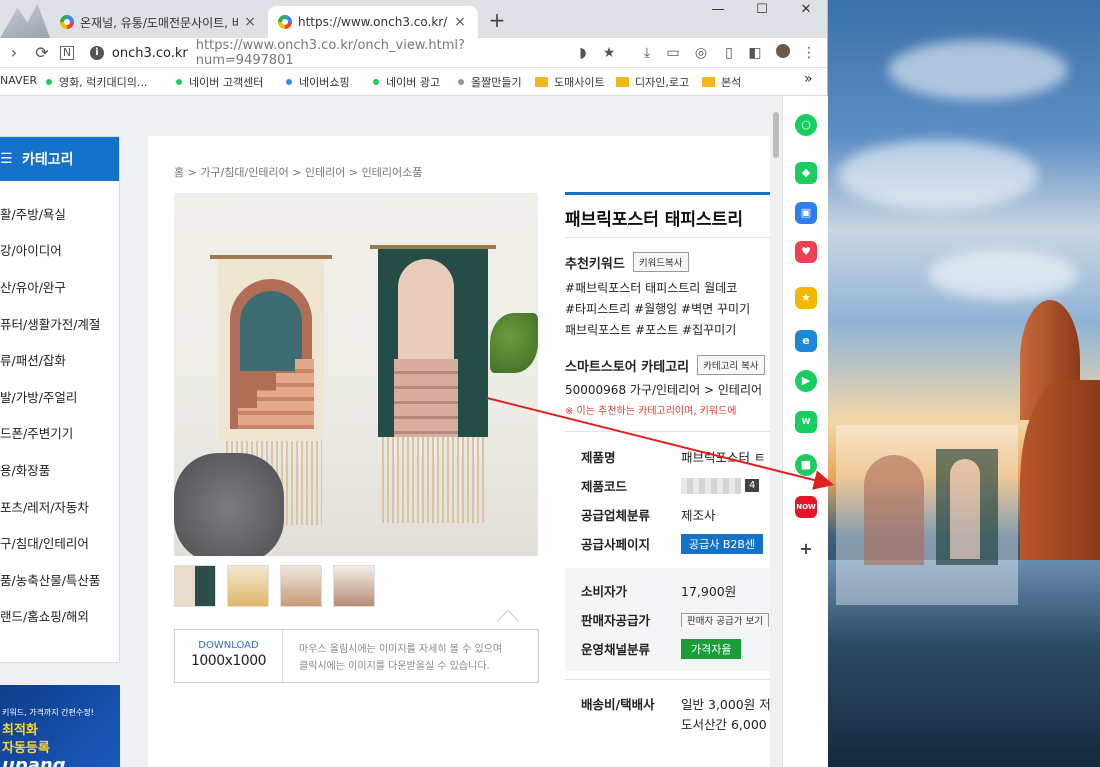  What do you see at coordinates (1003, 275) in the screenshot?
I see `cloud-shape` at bounding box center [1003, 275].